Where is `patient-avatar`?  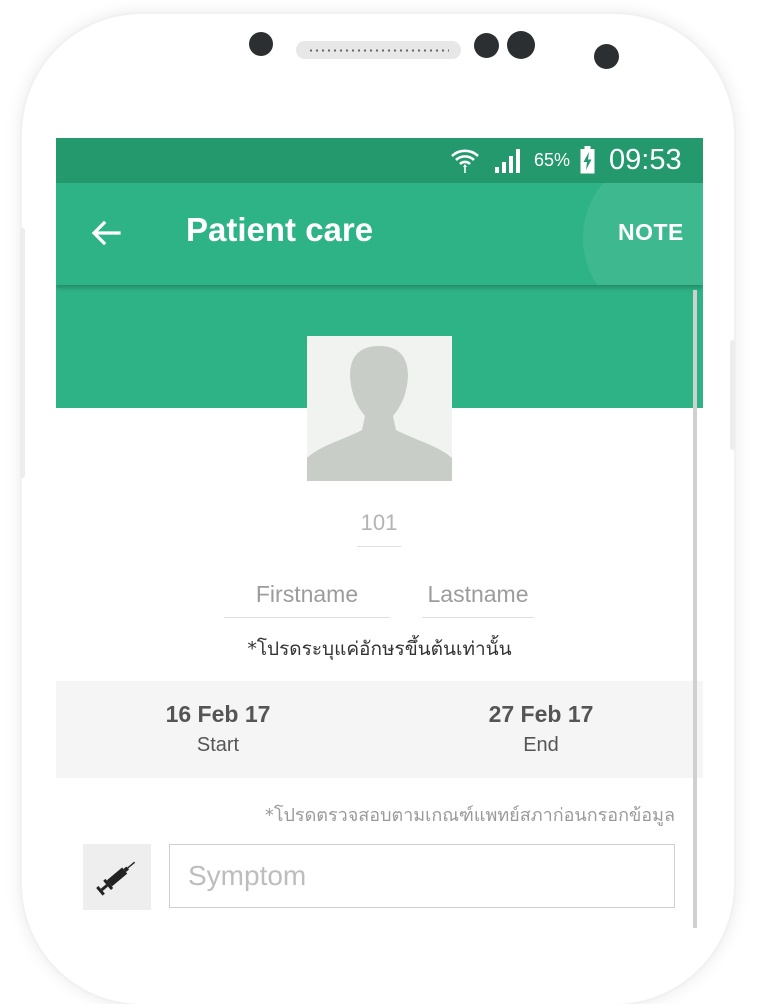 patient-avatar is located at coordinates (379, 408).